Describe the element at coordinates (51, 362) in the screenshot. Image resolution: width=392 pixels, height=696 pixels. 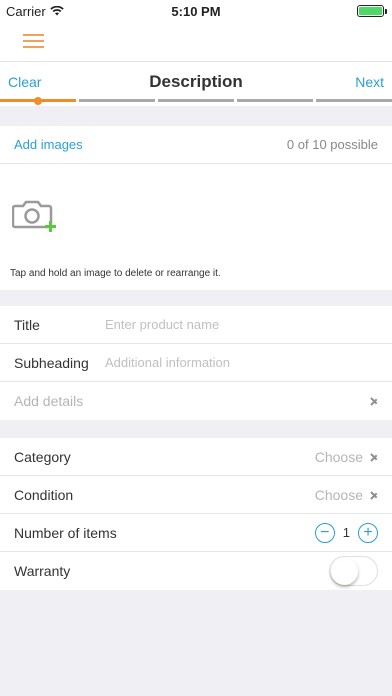
I see `subheading-label: Subheading` at that location.